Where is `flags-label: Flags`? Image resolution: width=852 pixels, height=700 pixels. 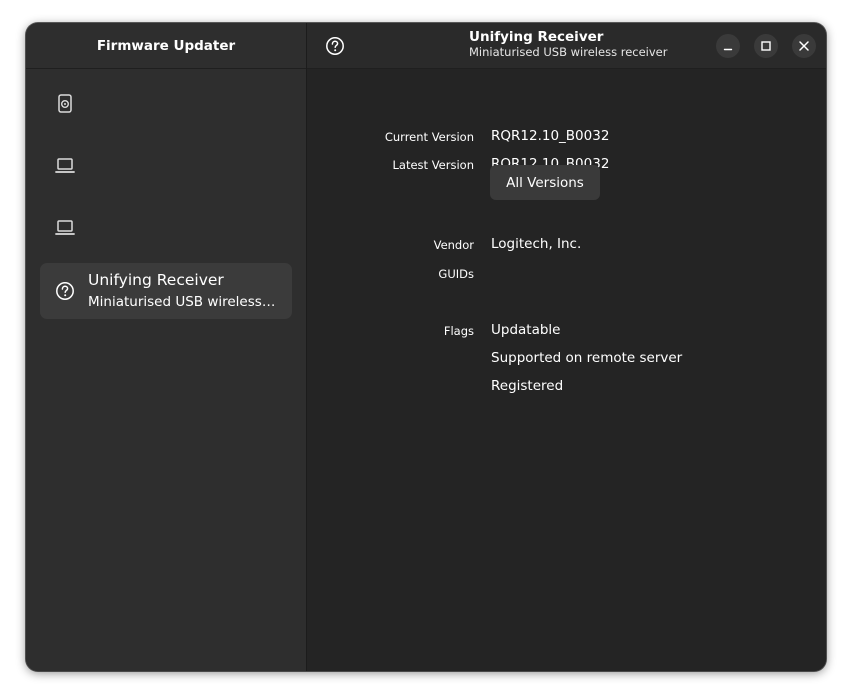 flags-label: Flags is located at coordinates (458, 331).